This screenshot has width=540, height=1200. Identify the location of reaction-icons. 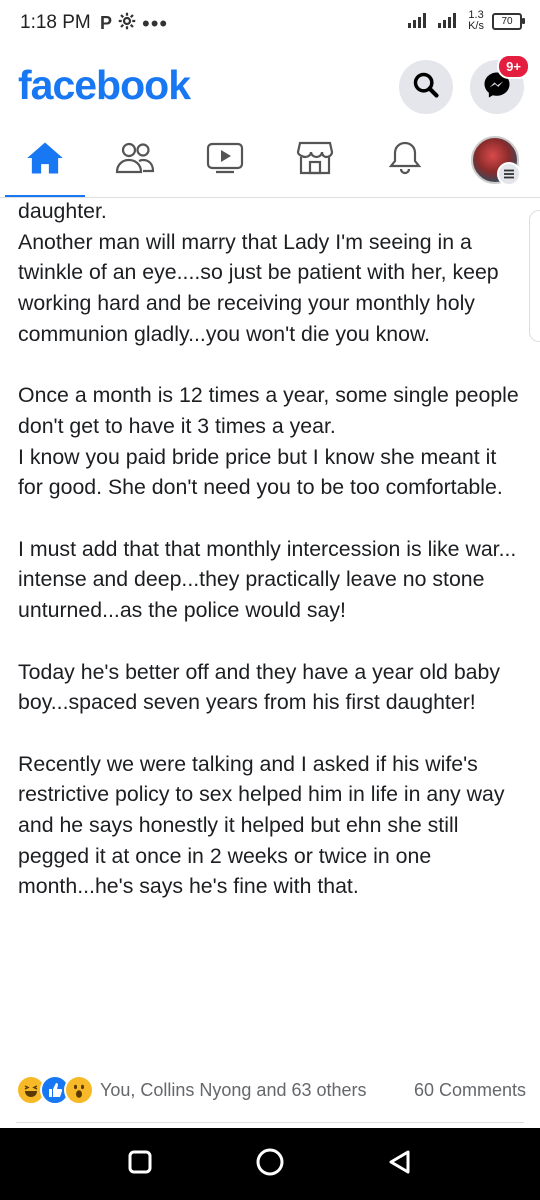
(55, 1090).